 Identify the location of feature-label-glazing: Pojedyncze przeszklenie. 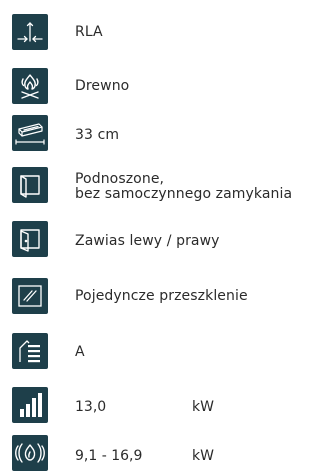
(161, 296).